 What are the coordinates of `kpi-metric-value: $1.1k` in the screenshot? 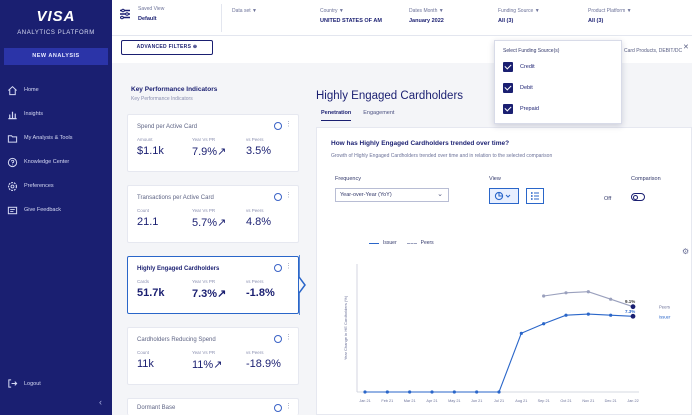 It's located at (150, 151).